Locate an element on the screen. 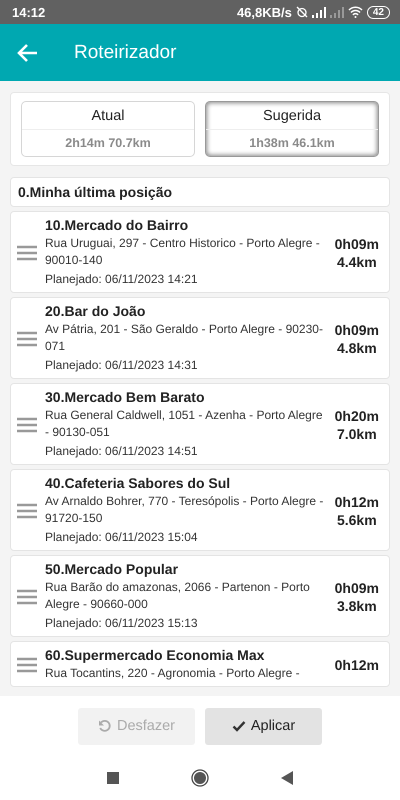 This screenshot has height=800, width=400. stop-address: Rua Uruguai, 297 - Centro Historico - Porto Alegre - 90010-140 is located at coordinates (183, 252).